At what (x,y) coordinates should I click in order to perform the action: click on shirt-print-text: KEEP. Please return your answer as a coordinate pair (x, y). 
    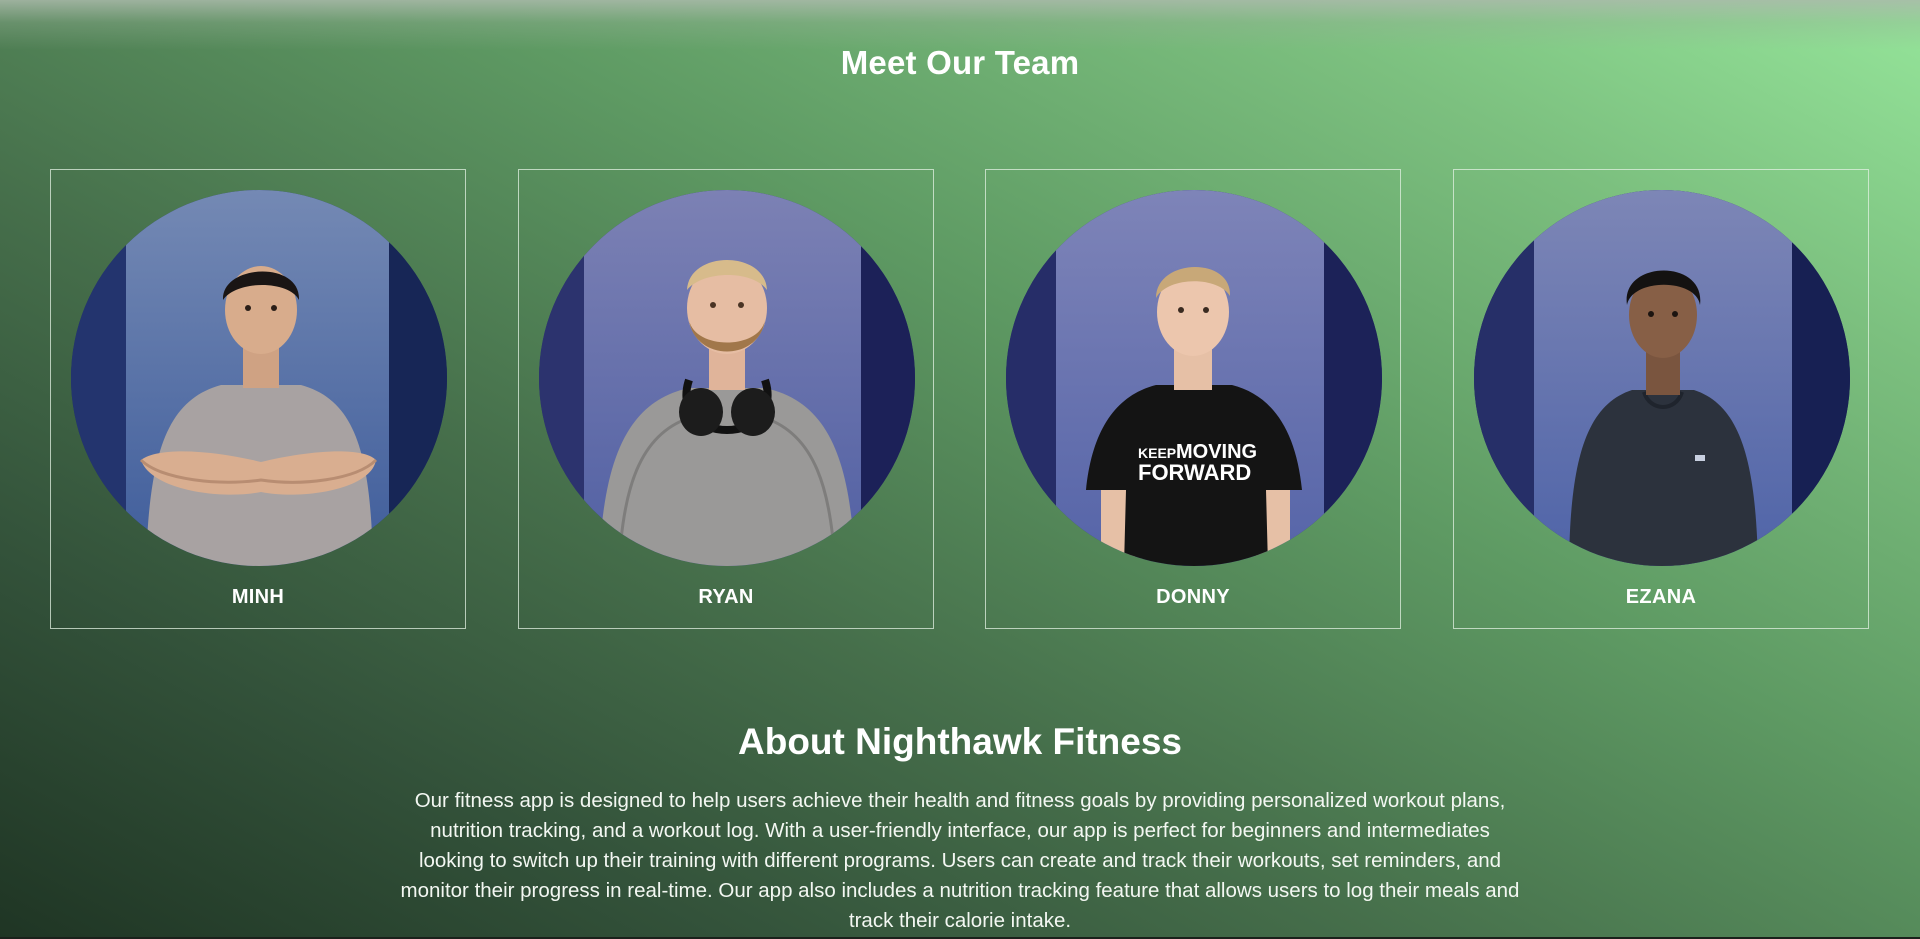
    Looking at the image, I should click on (1157, 453).